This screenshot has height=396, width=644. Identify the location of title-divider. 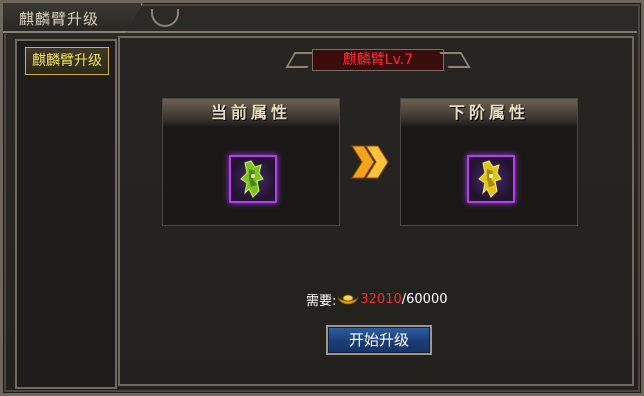
(382, 32).